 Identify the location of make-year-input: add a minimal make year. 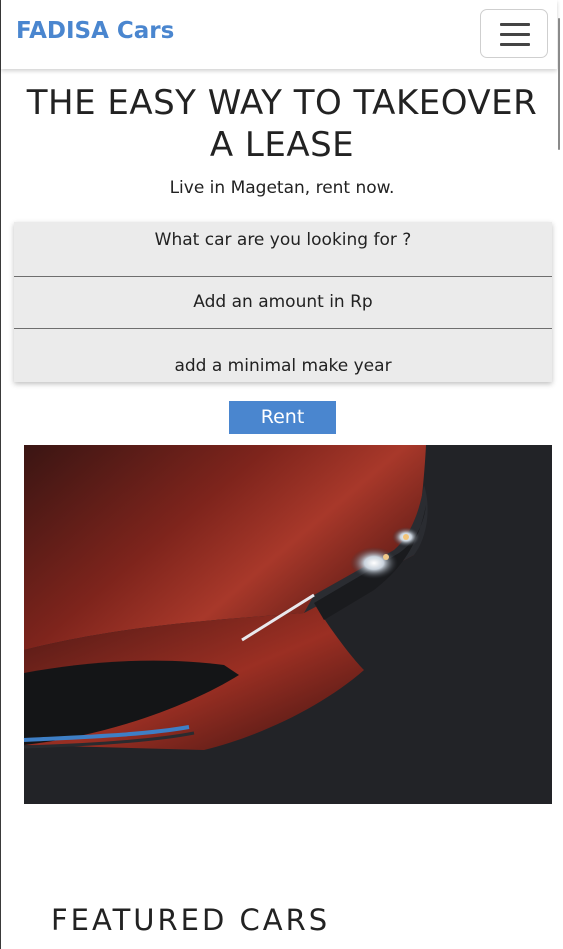
(283, 366).